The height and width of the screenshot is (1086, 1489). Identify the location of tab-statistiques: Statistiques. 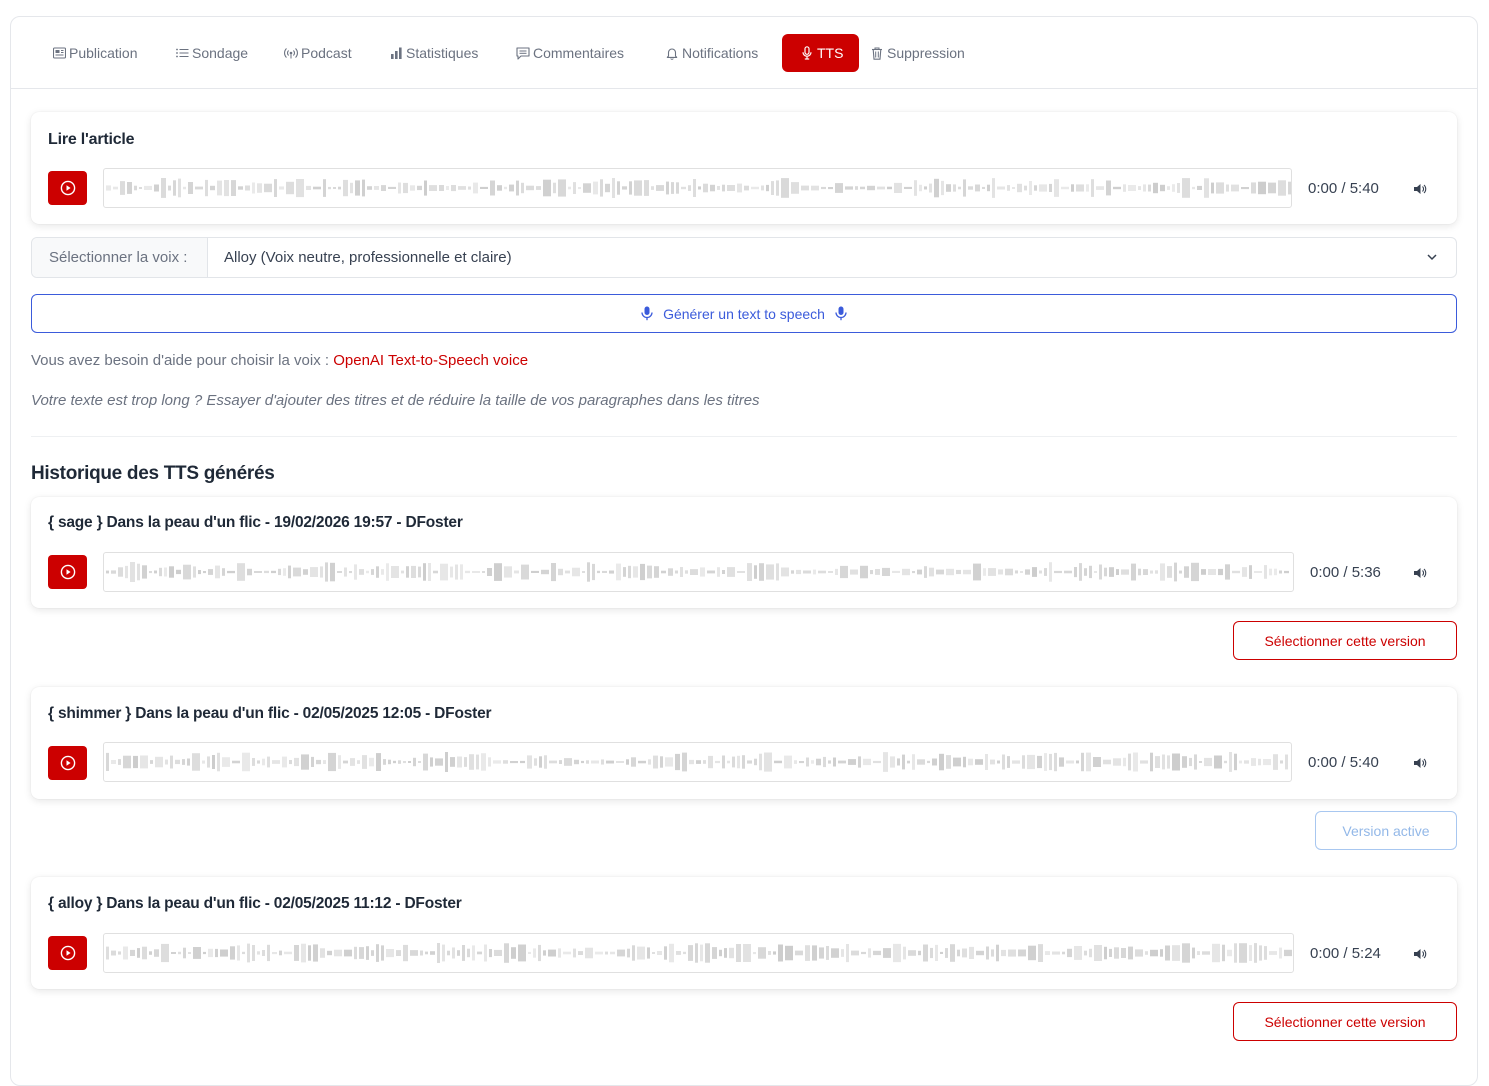
(433, 53).